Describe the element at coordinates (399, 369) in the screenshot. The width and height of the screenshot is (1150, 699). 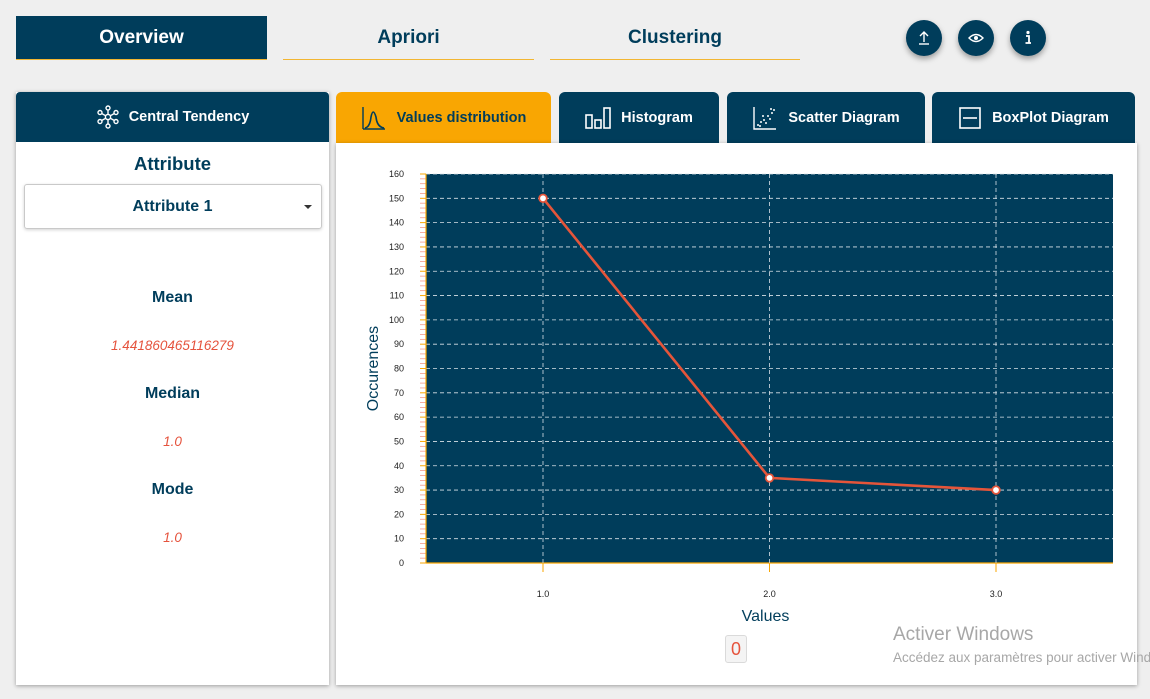
I see `y-tick-label: 80` at that location.